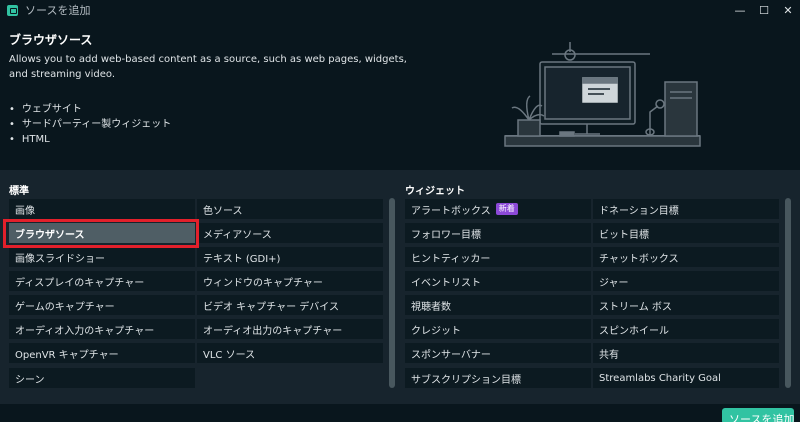  What do you see at coordinates (102, 378) in the screenshot?
I see `source-item-scene: シーン` at bounding box center [102, 378].